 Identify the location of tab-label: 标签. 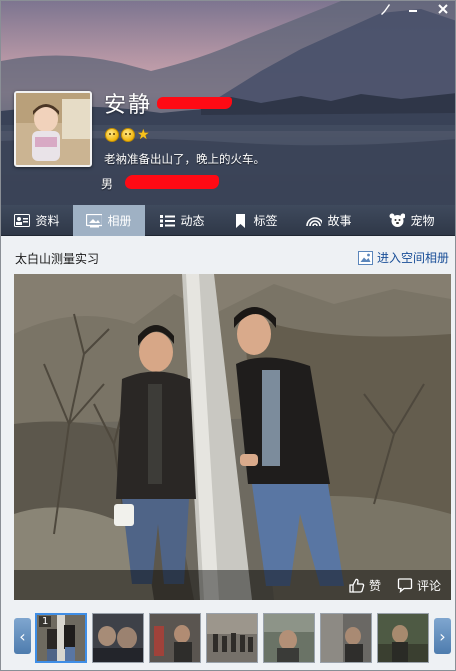
(265, 221).